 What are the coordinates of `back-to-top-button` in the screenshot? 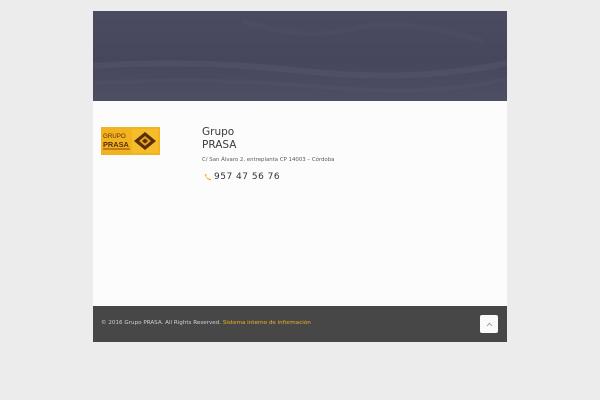 It's located at (489, 324).